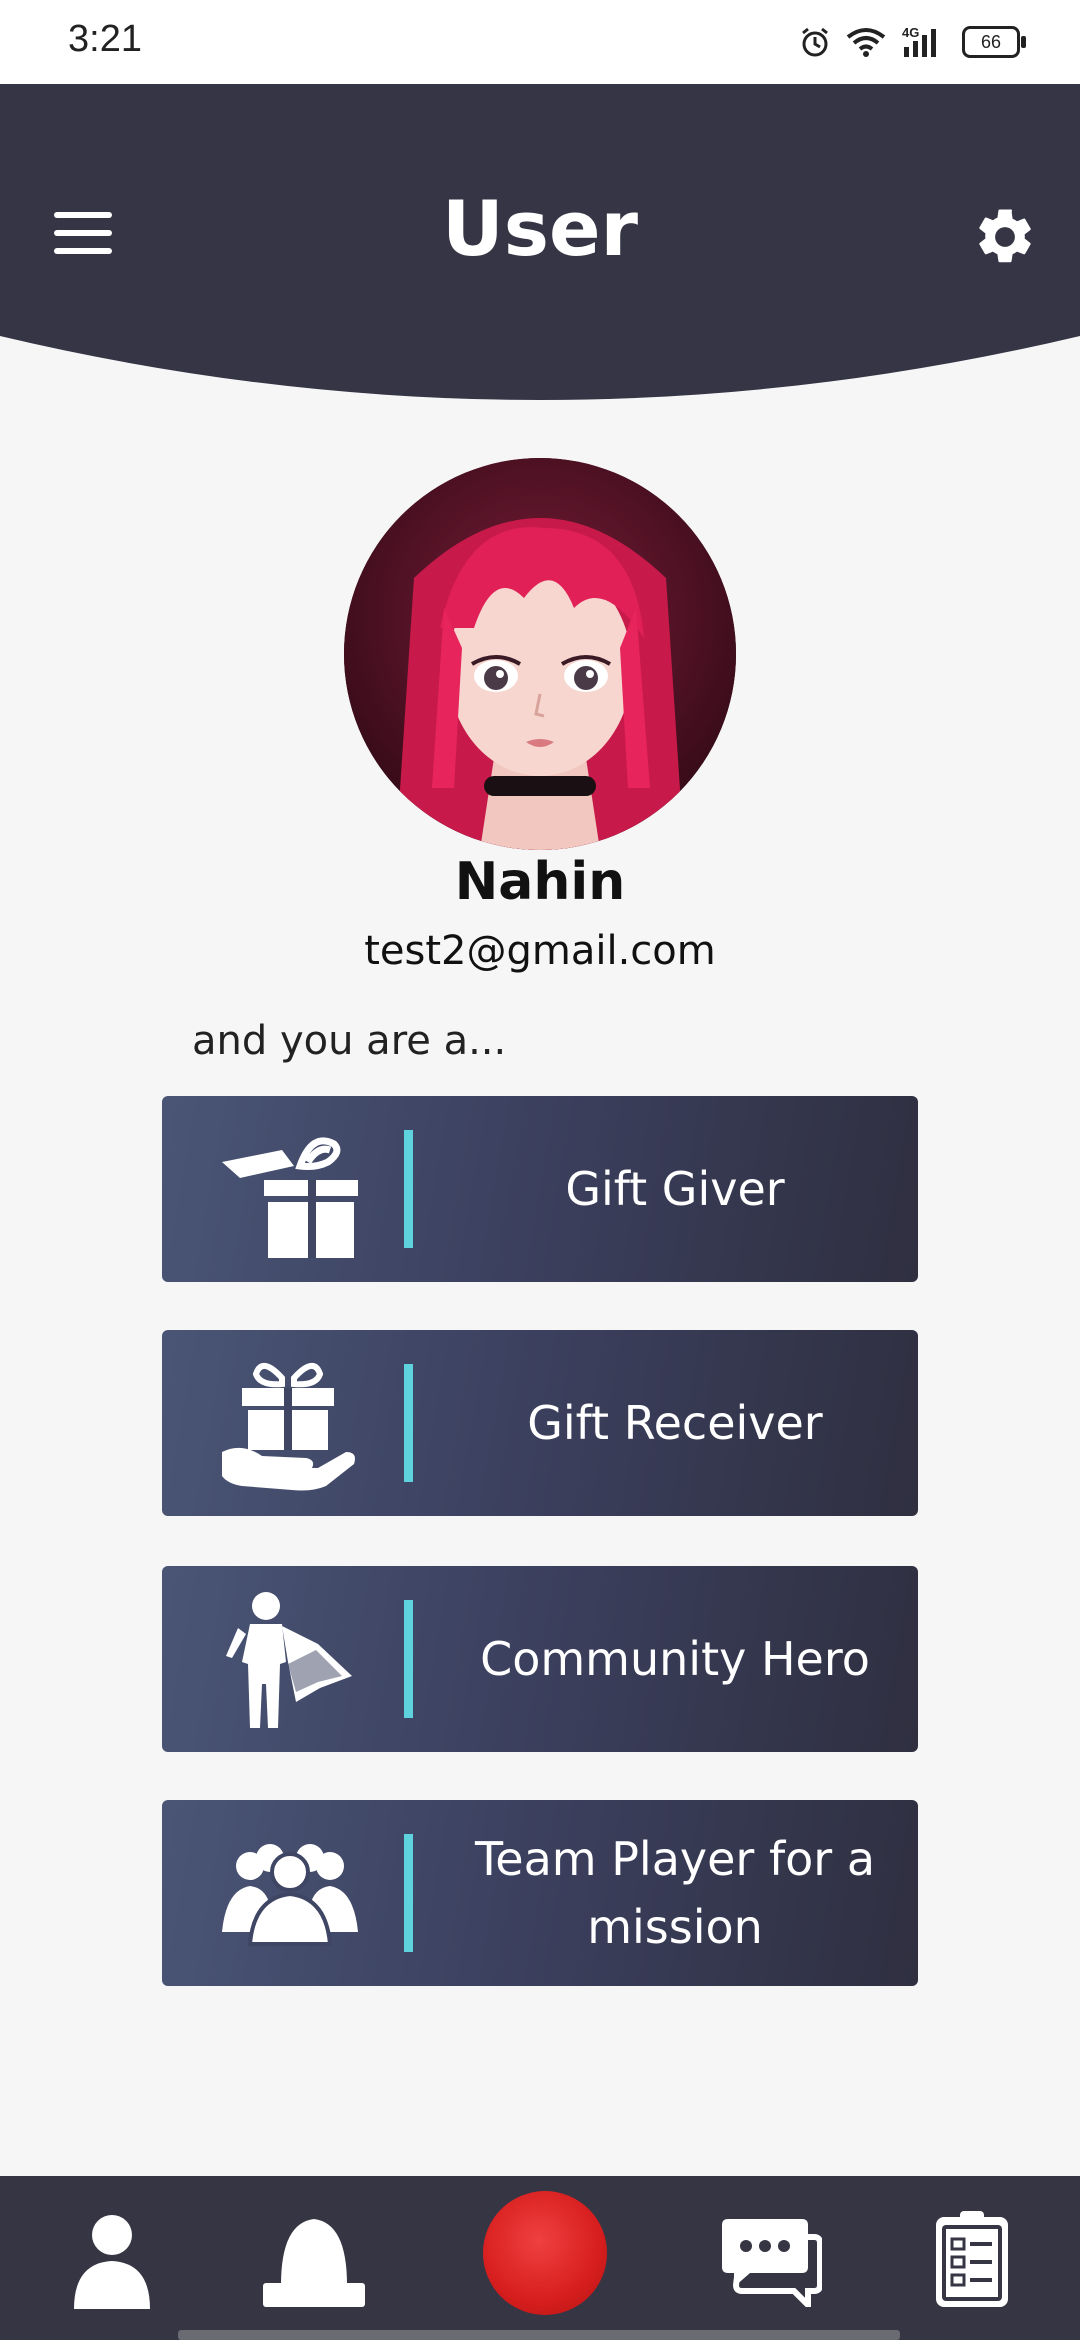 This screenshot has height=2340, width=1080. What do you see at coordinates (288, 1427) in the screenshot?
I see `gift-receiver-icon` at bounding box center [288, 1427].